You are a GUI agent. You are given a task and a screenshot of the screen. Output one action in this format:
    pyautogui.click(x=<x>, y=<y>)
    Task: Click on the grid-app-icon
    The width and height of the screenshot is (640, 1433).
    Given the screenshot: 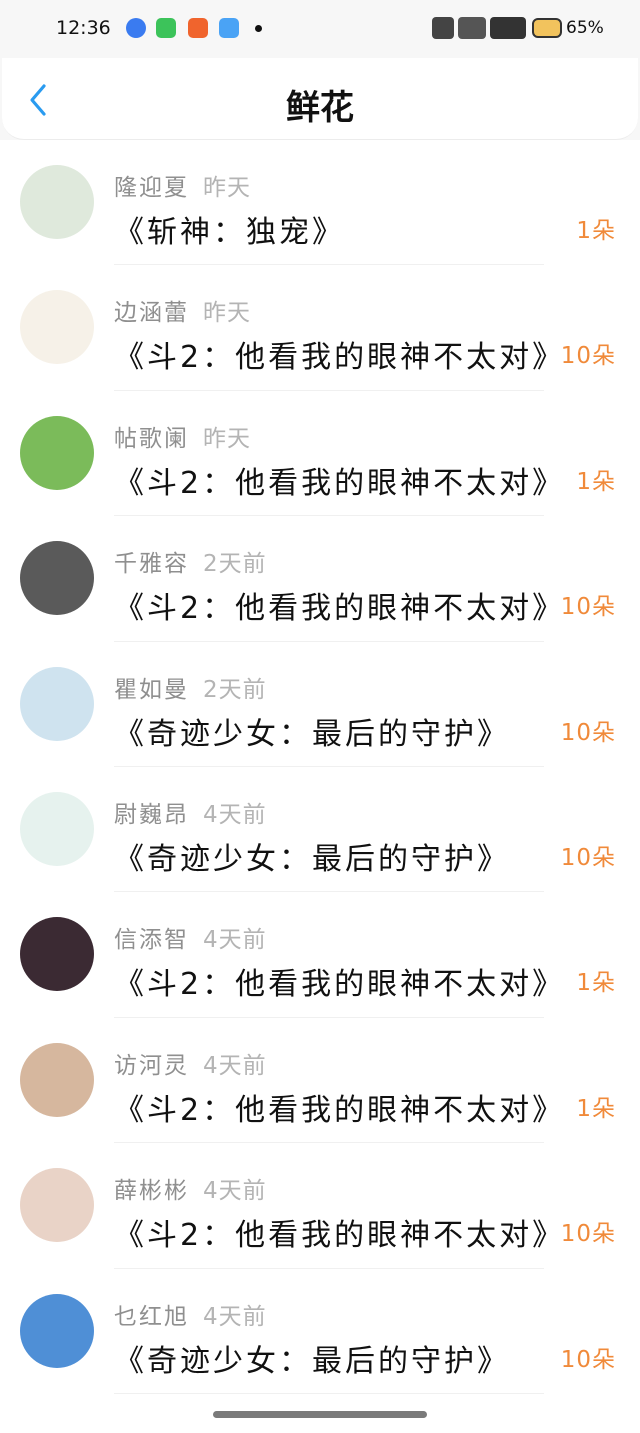 What is the action you would take?
    pyautogui.click(x=166, y=28)
    